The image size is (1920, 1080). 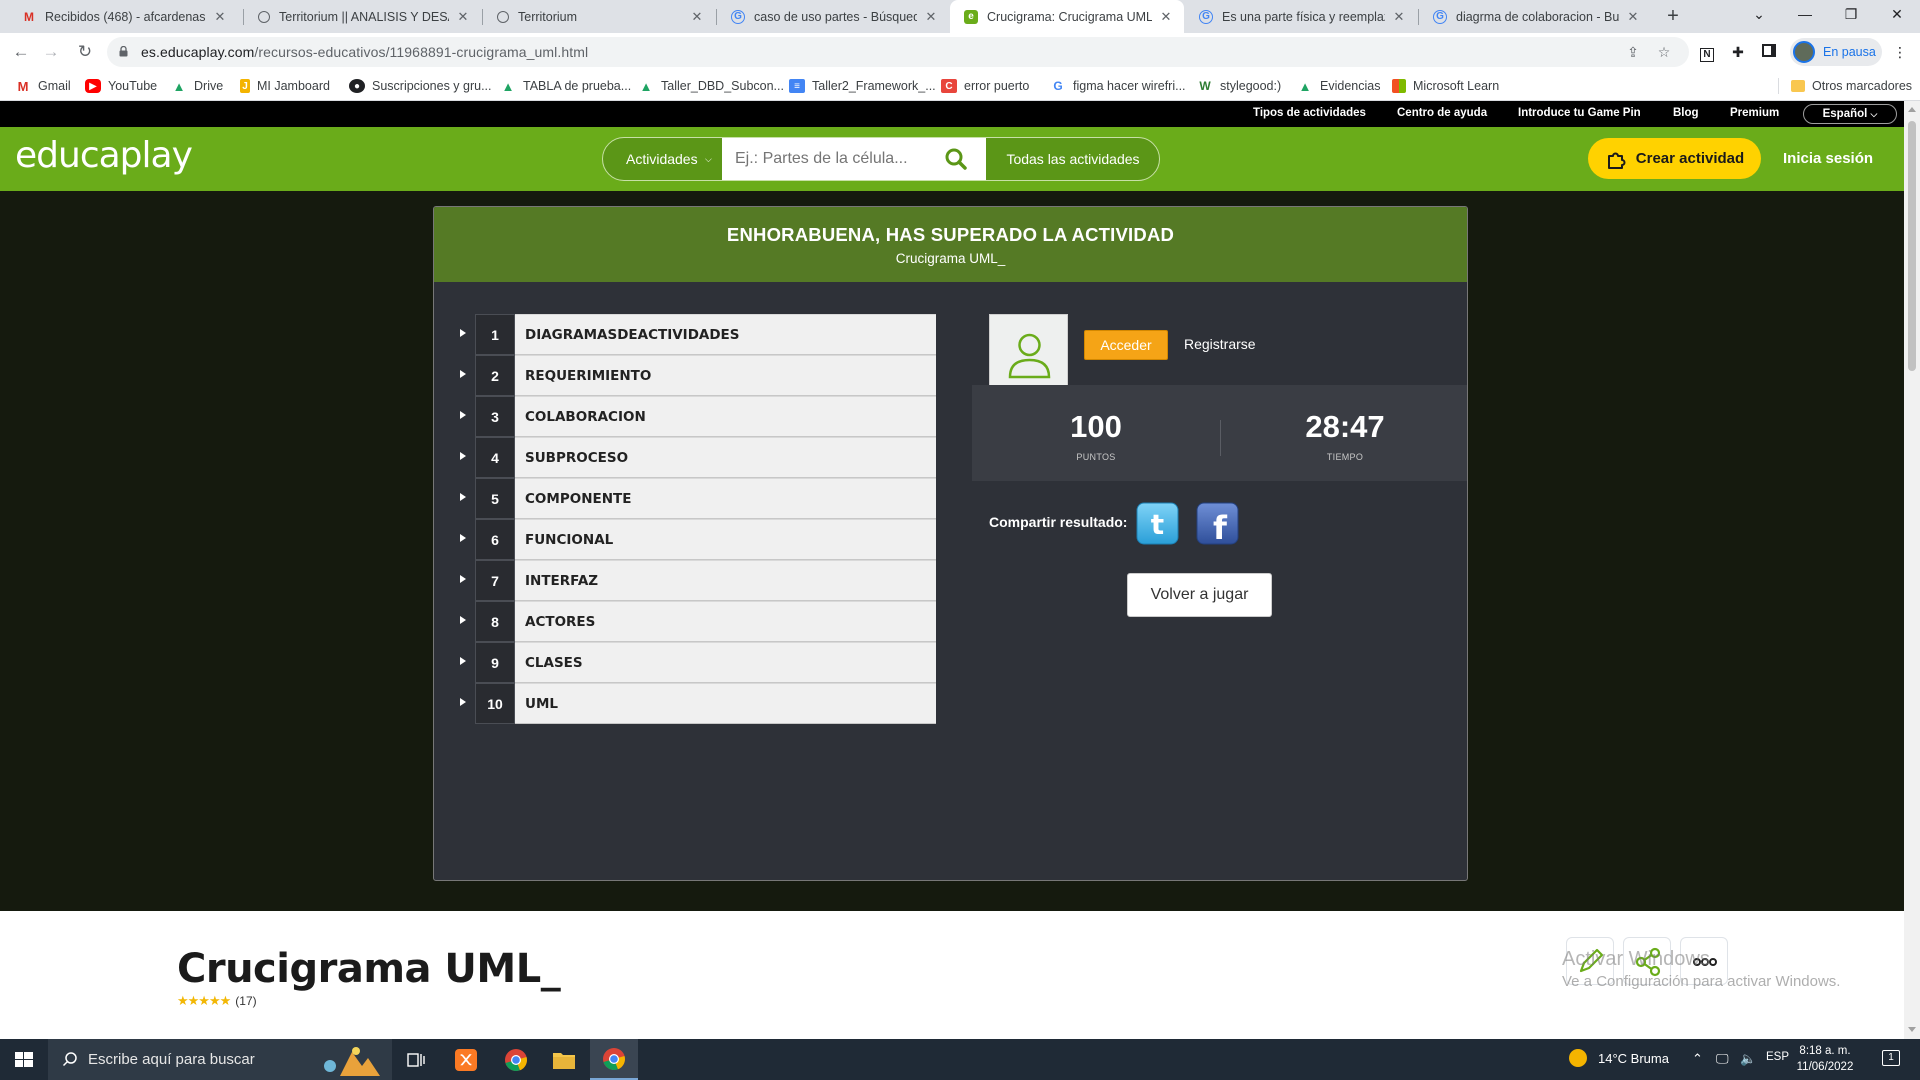 What do you see at coordinates (21, 52) in the screenshot?
I see `back-arrow-icon: ←` at bounding box center [21, 52].